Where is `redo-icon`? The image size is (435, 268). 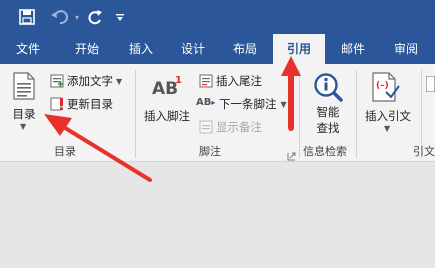
redo-icon is located at coordinates (95, 17).